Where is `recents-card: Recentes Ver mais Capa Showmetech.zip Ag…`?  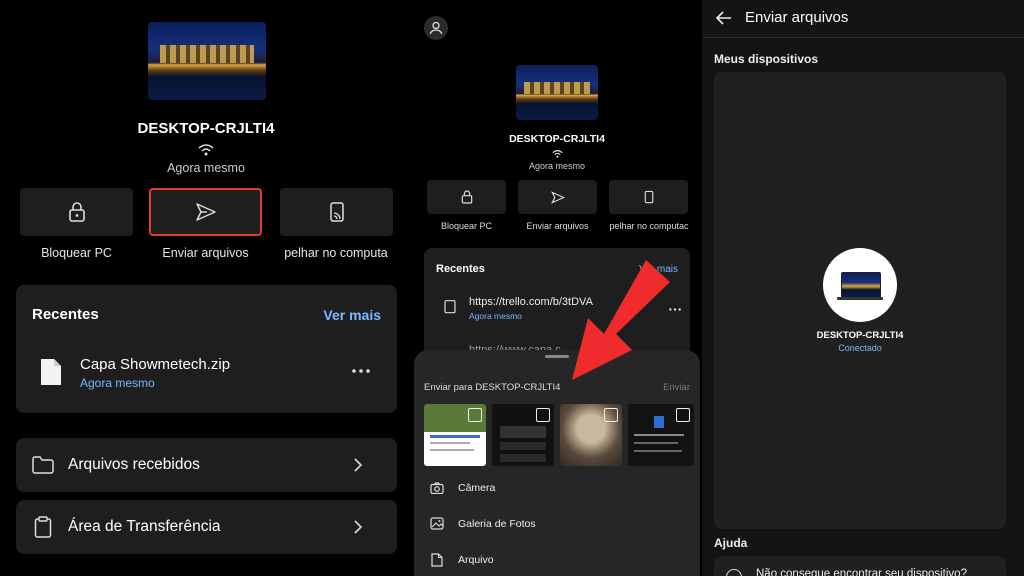
recents-card: Recentes Ver mais Capa Showmetech.zip Ag… is located at coordinates (206, 349).